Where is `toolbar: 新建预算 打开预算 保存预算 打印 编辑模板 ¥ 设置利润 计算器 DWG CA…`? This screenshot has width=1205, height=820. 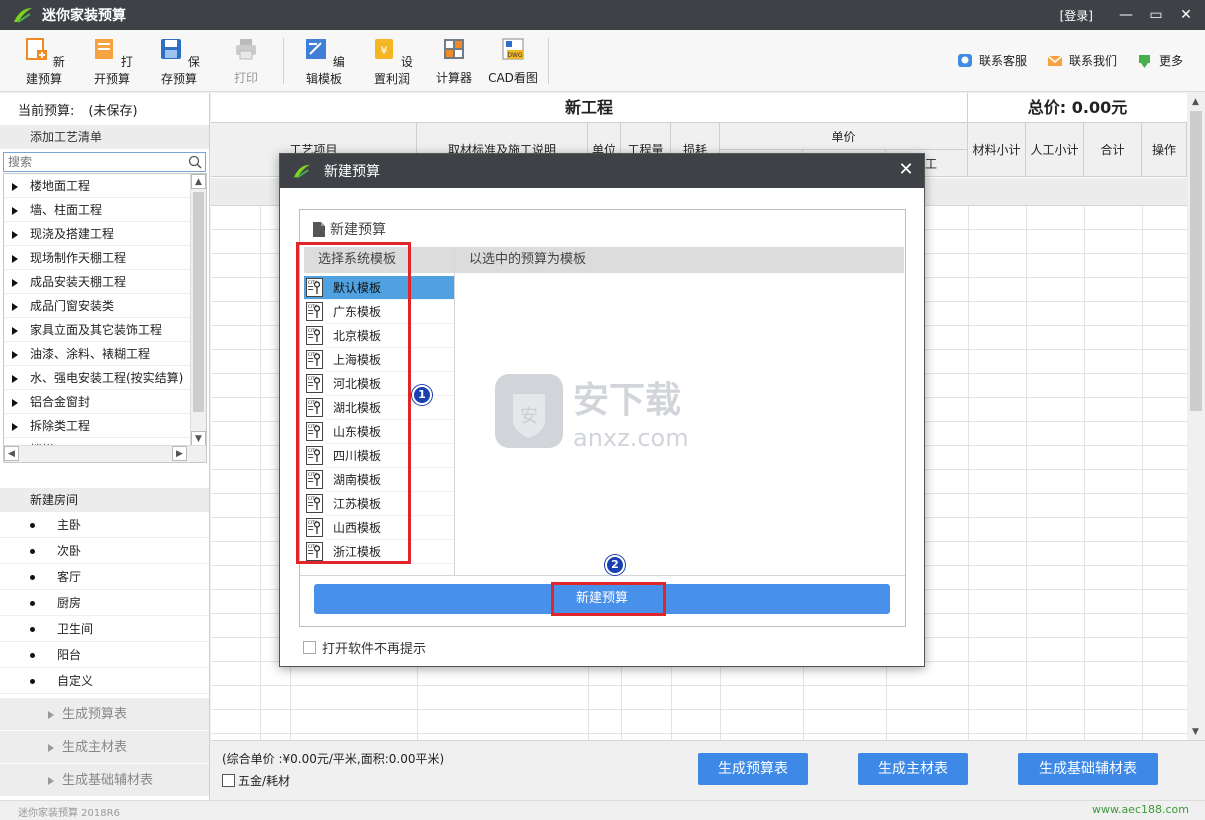 toolbar: 新建预算 打开预算 保存预算 打印 编辑模板 ¥ 设置利润 计算器 DWG CA… is located at coordinates (602, 61).